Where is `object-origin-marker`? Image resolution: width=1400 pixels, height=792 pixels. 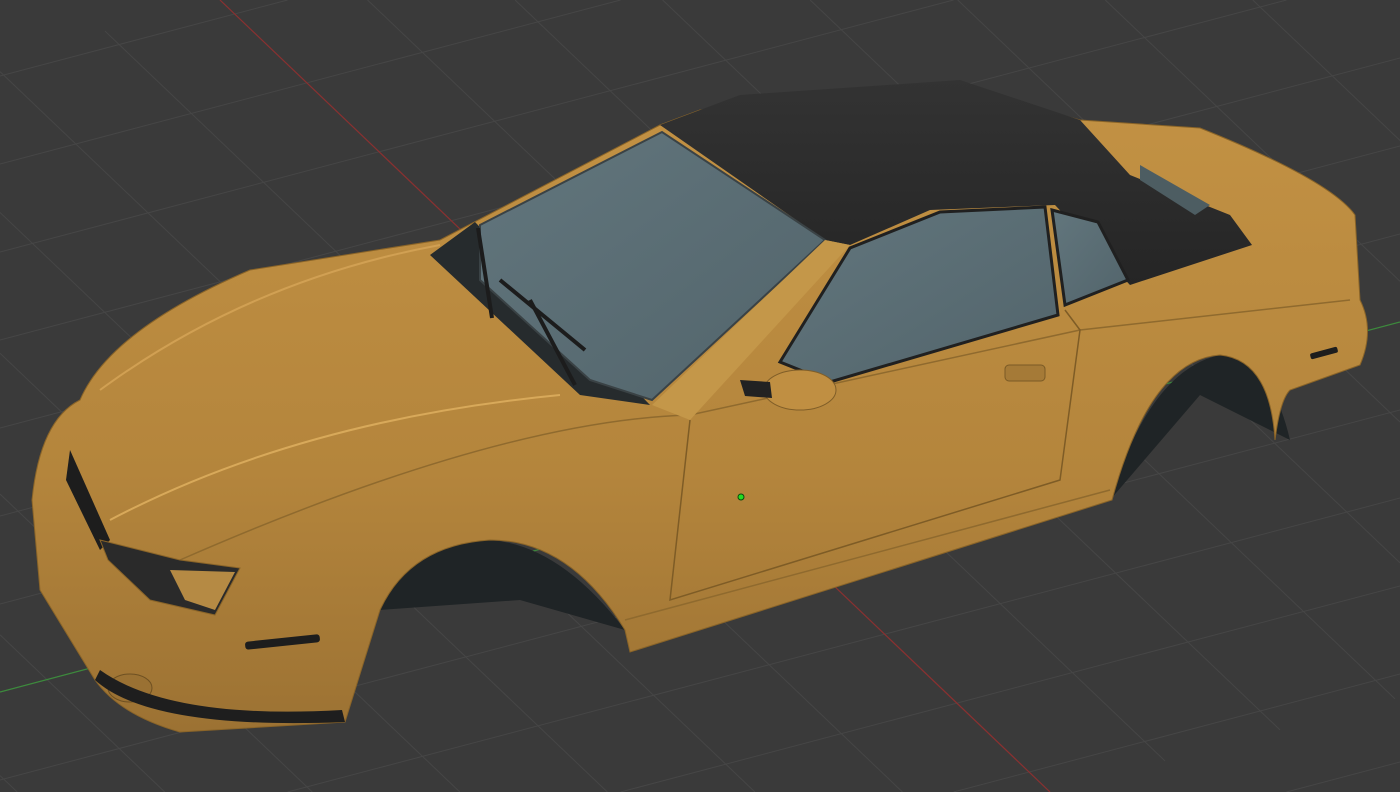
object-origin-marker is located at coordinates (741, 497).